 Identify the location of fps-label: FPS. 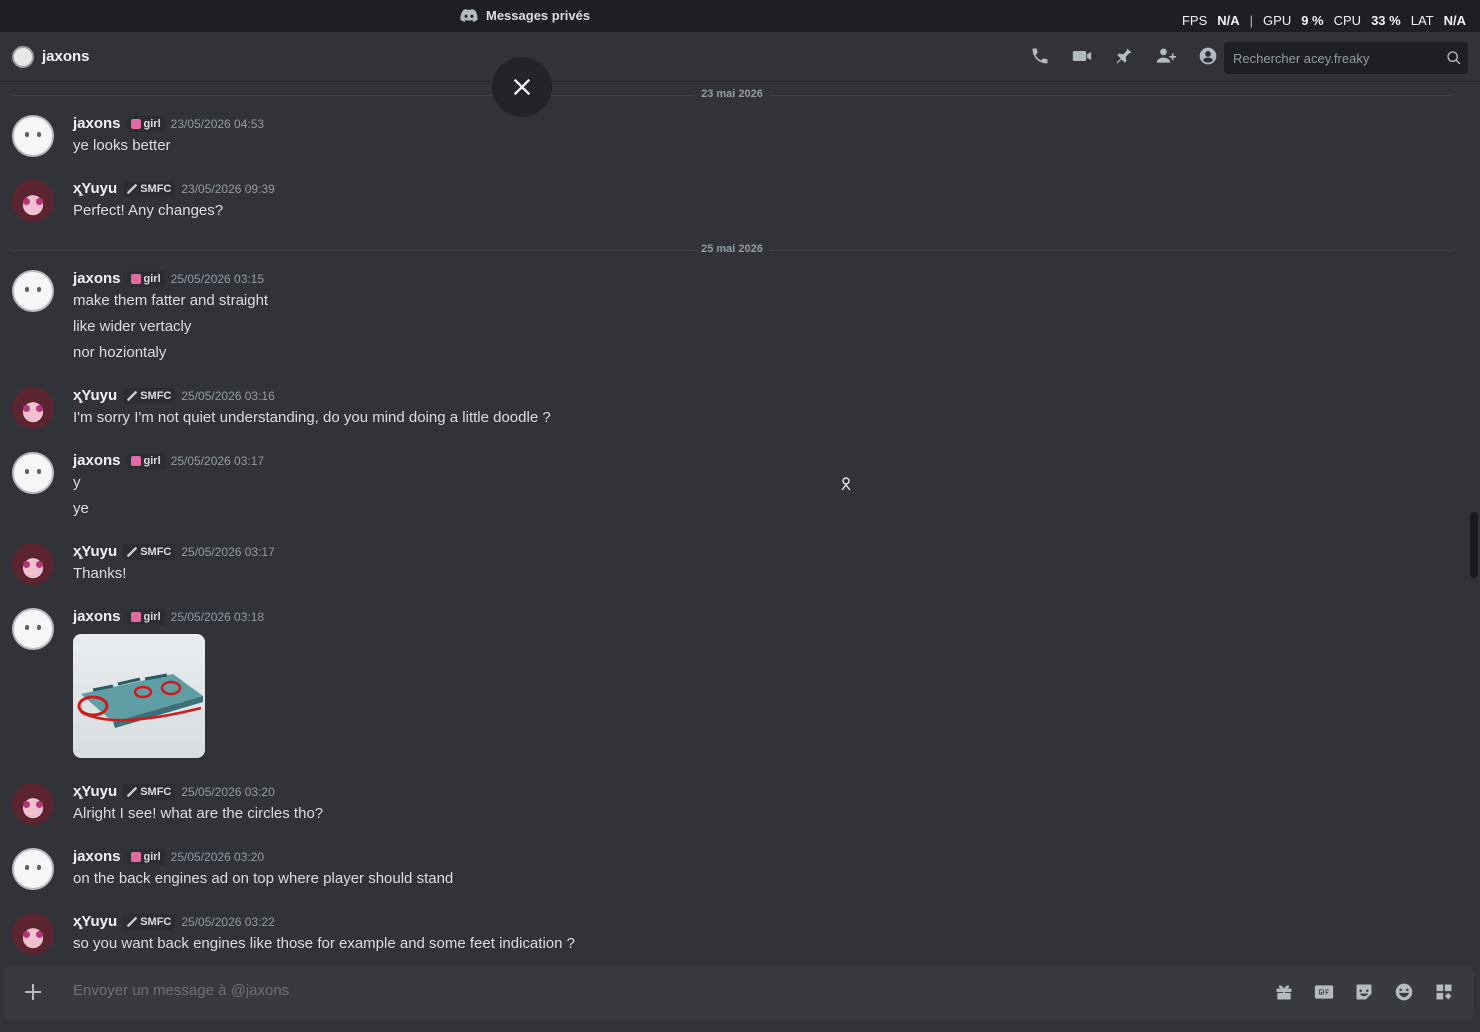
(1194, 20).